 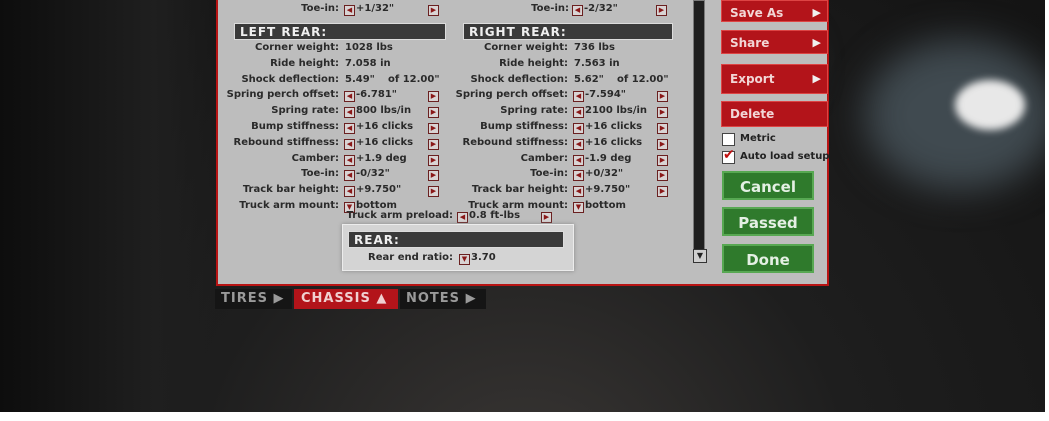 I want to click on truck-arm-preload-label: Truck arm preload:, so click(x=400, y=215).